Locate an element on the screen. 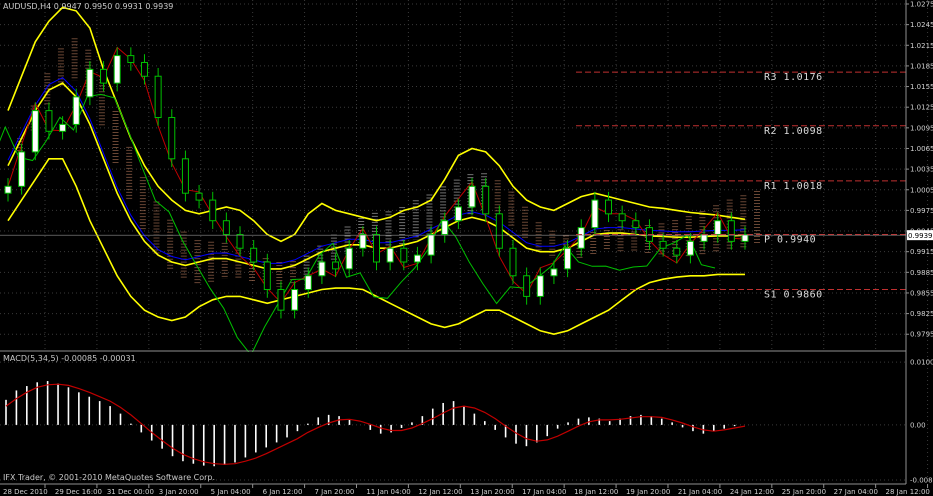 This screenshot has height=496, width=933. time-tick-label: 19 Jan 20:00 is located at coordinates (648, 492).